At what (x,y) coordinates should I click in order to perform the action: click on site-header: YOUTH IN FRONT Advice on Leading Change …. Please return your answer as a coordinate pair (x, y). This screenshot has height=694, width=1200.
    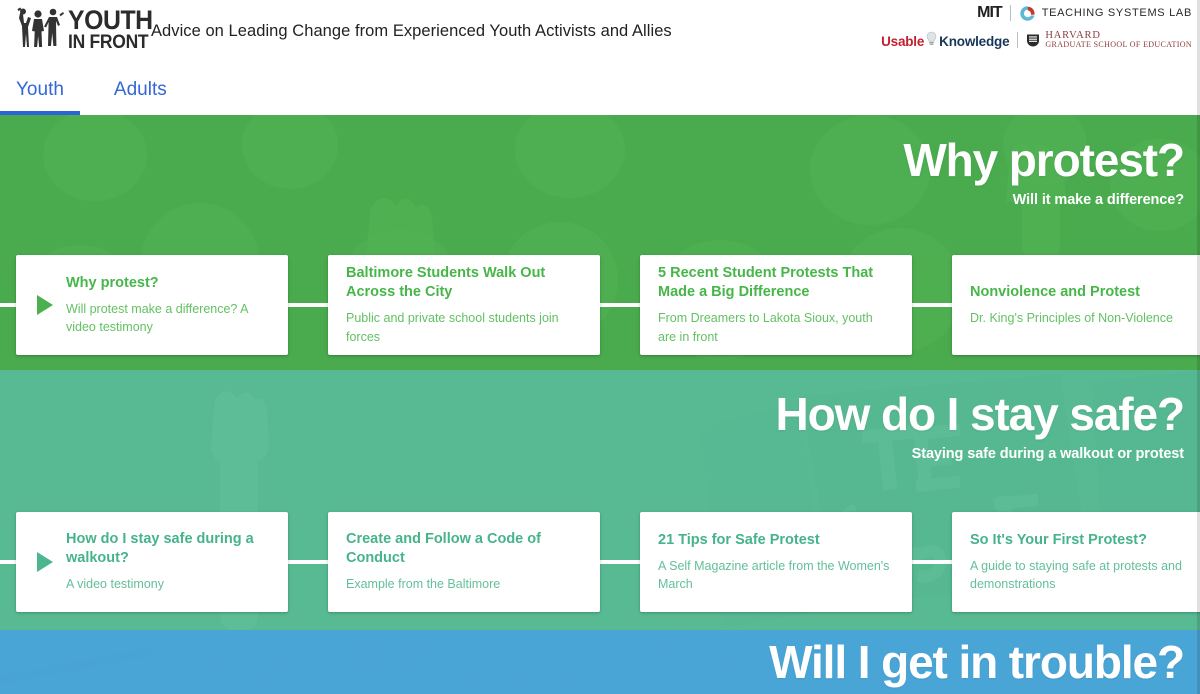
    Looking at the image, I should click on (600, 34).